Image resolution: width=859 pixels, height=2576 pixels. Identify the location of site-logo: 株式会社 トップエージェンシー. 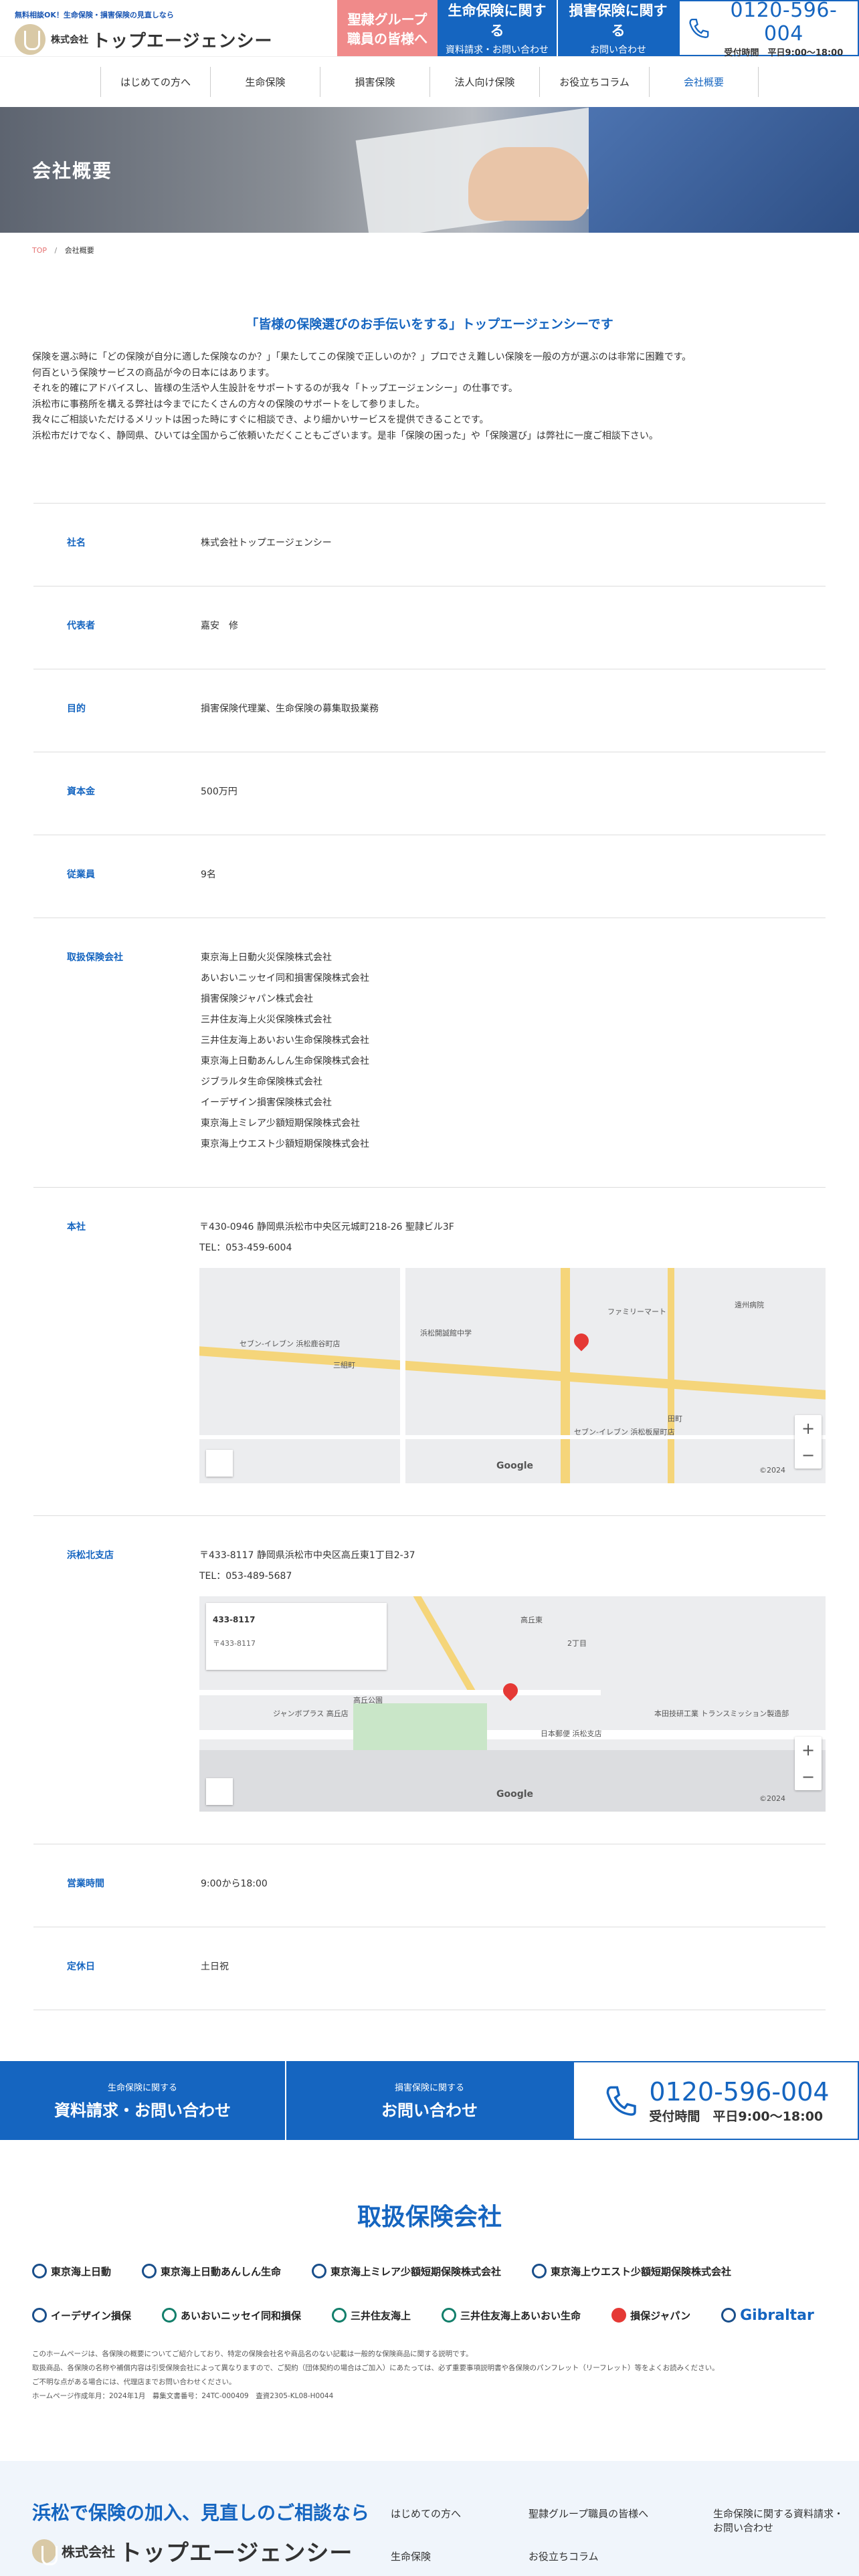
(148, 40).